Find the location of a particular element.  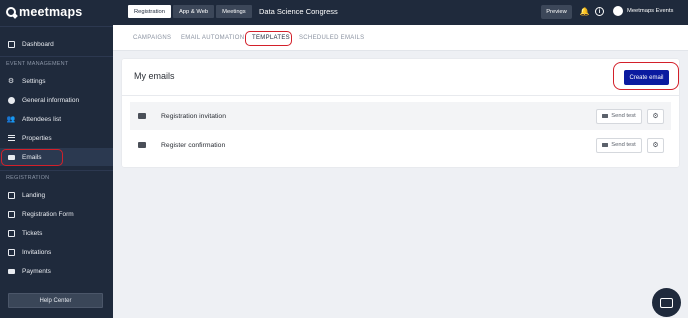

sidebar-item-label: Settings is located at coordinates (34, 81).